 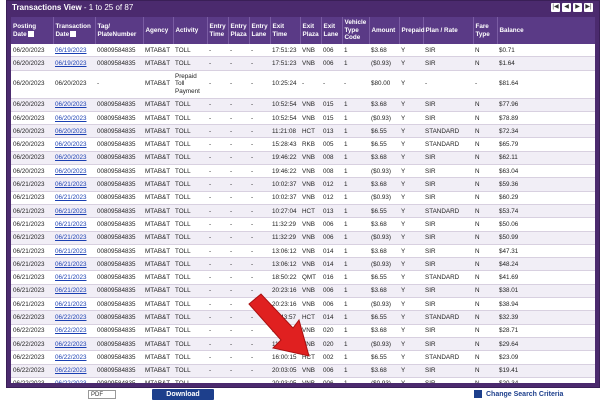 I want to click on column-header: Transaction Date, so click(x=74, y=30).